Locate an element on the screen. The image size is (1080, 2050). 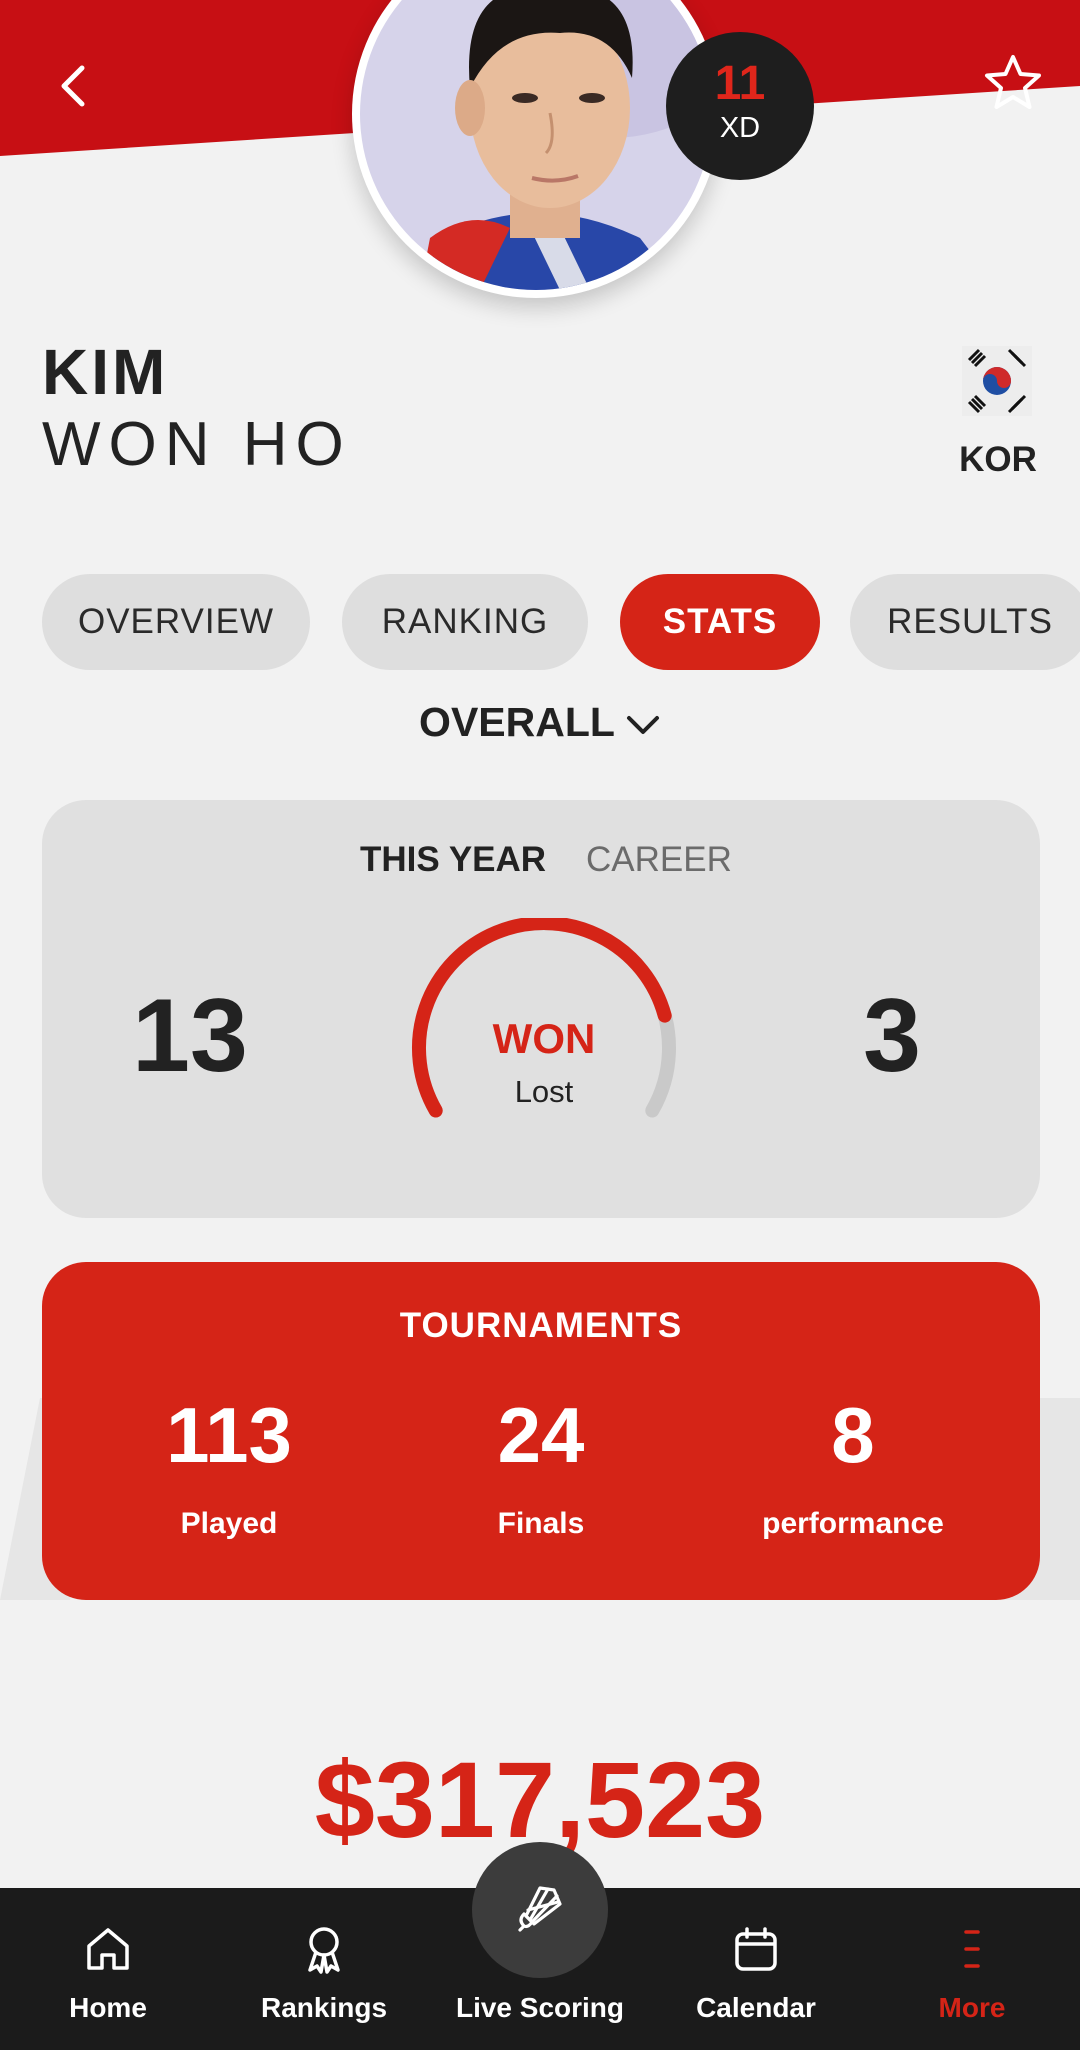
lost-count: 3 is located at coordinates (892, 1036).